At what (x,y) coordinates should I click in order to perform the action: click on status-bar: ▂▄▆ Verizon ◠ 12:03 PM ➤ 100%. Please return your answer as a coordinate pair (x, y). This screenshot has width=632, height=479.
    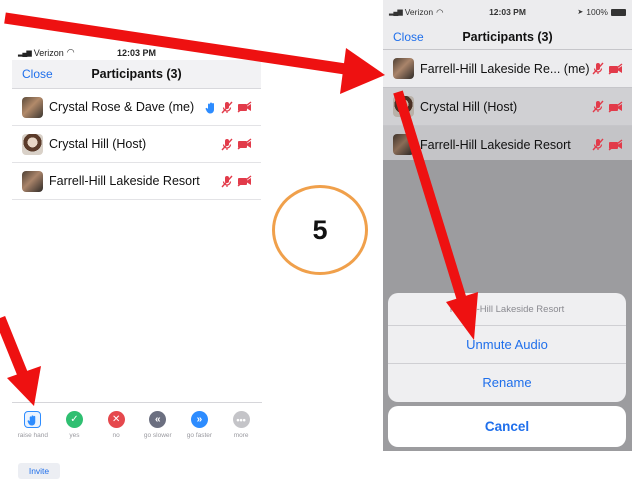
    Looking at the image, I should click on (507, 12).